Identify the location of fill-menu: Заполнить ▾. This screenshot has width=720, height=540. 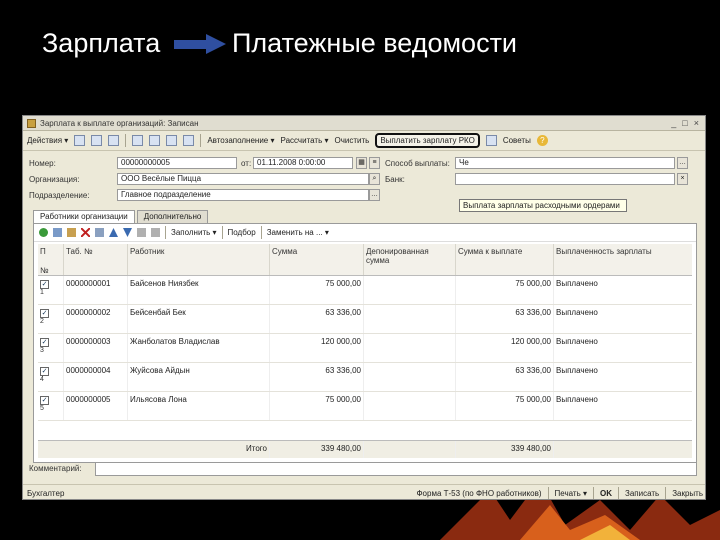
(194, 232).